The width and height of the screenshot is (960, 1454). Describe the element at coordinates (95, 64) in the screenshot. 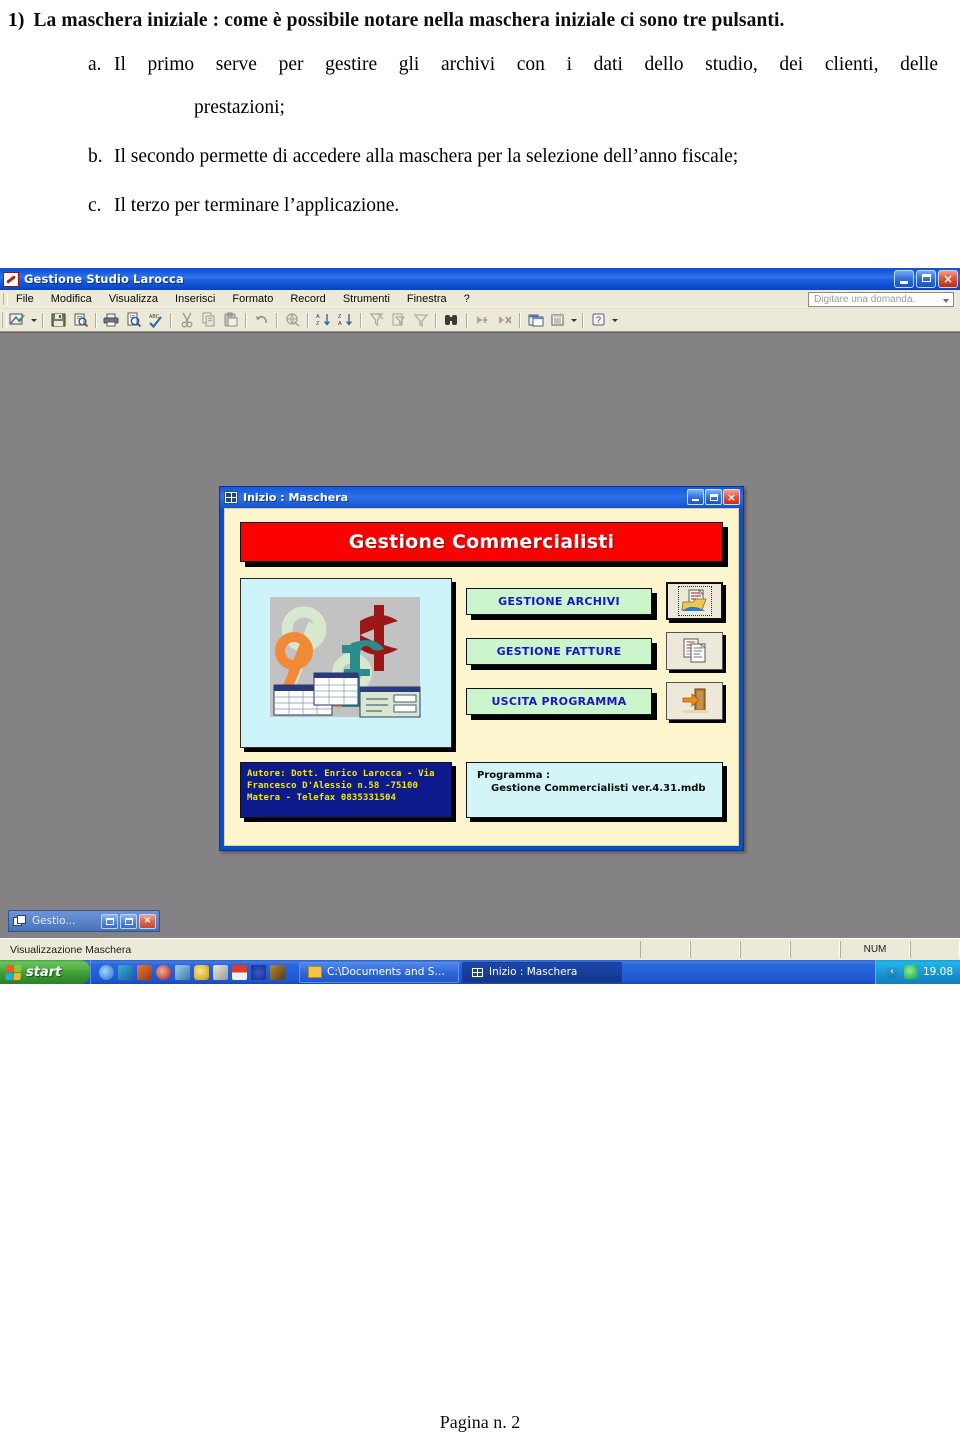

I see `sub-item-letter: a.` at that location.